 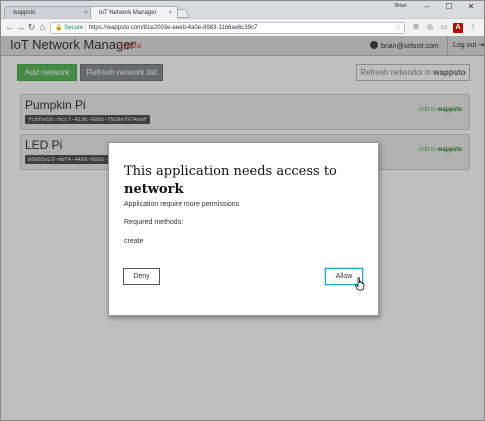 I want to click on bookmark-star-icon: ☆, so click(x=398, y=28).